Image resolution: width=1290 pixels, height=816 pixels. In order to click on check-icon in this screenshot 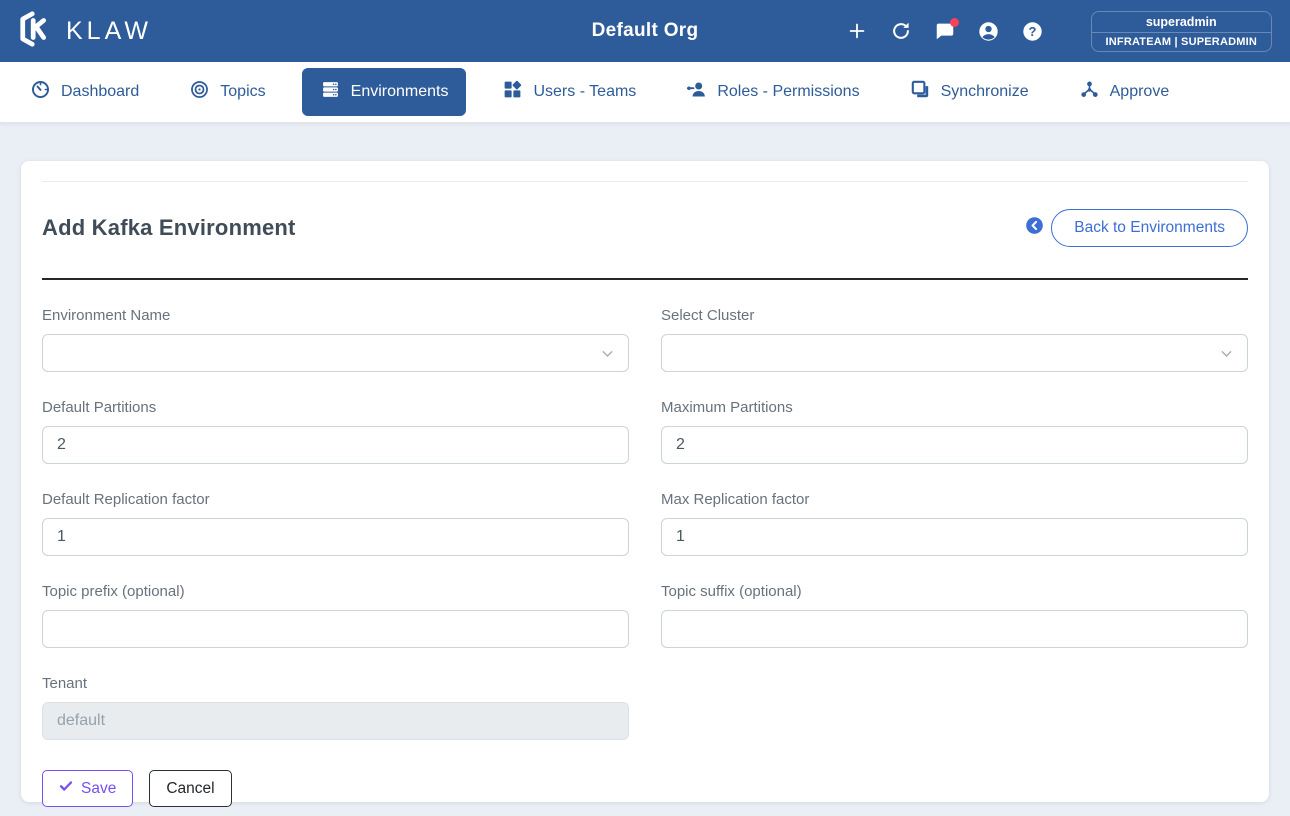, I will do `click(66, 788)`.